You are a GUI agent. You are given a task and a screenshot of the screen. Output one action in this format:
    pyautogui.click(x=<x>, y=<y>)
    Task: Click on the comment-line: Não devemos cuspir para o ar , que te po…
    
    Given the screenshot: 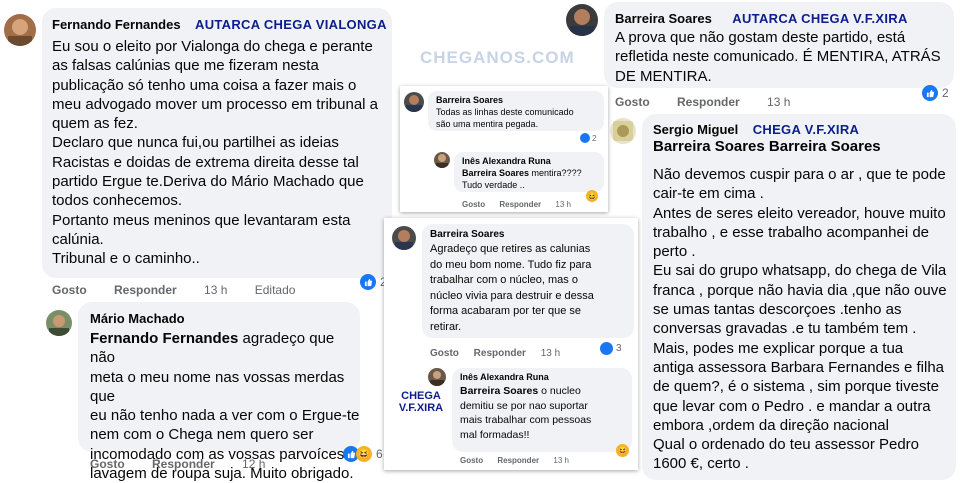 What is the action you would take?
    pyautogui.click(x=799, y=174)
    